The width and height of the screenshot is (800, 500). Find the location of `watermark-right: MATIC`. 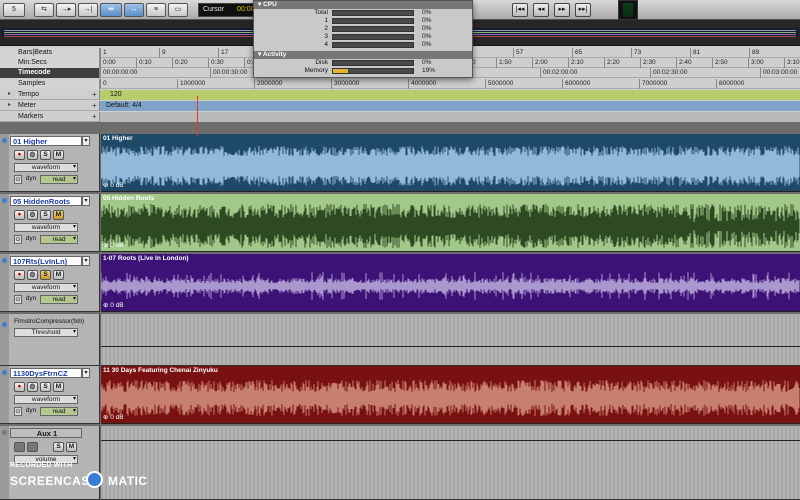

watermark-right: MATIC is located at coordinates (128, 481).